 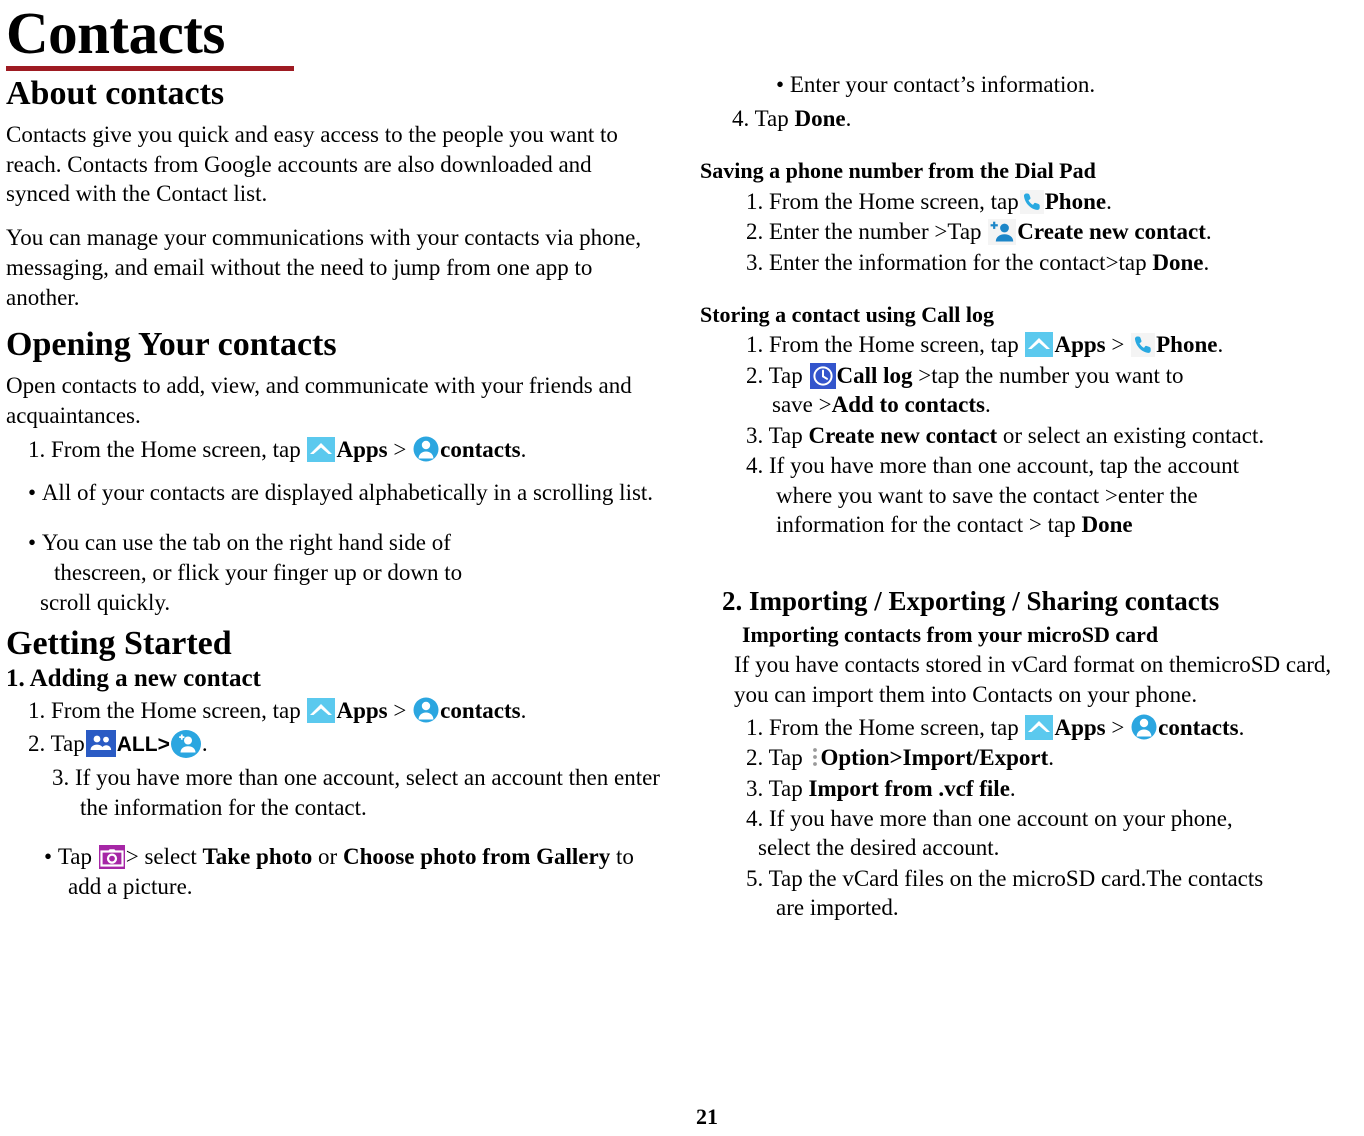 I want to click on enter-contact-info-bullet: • Enter your contact’s information., so click(x=936, y=84).